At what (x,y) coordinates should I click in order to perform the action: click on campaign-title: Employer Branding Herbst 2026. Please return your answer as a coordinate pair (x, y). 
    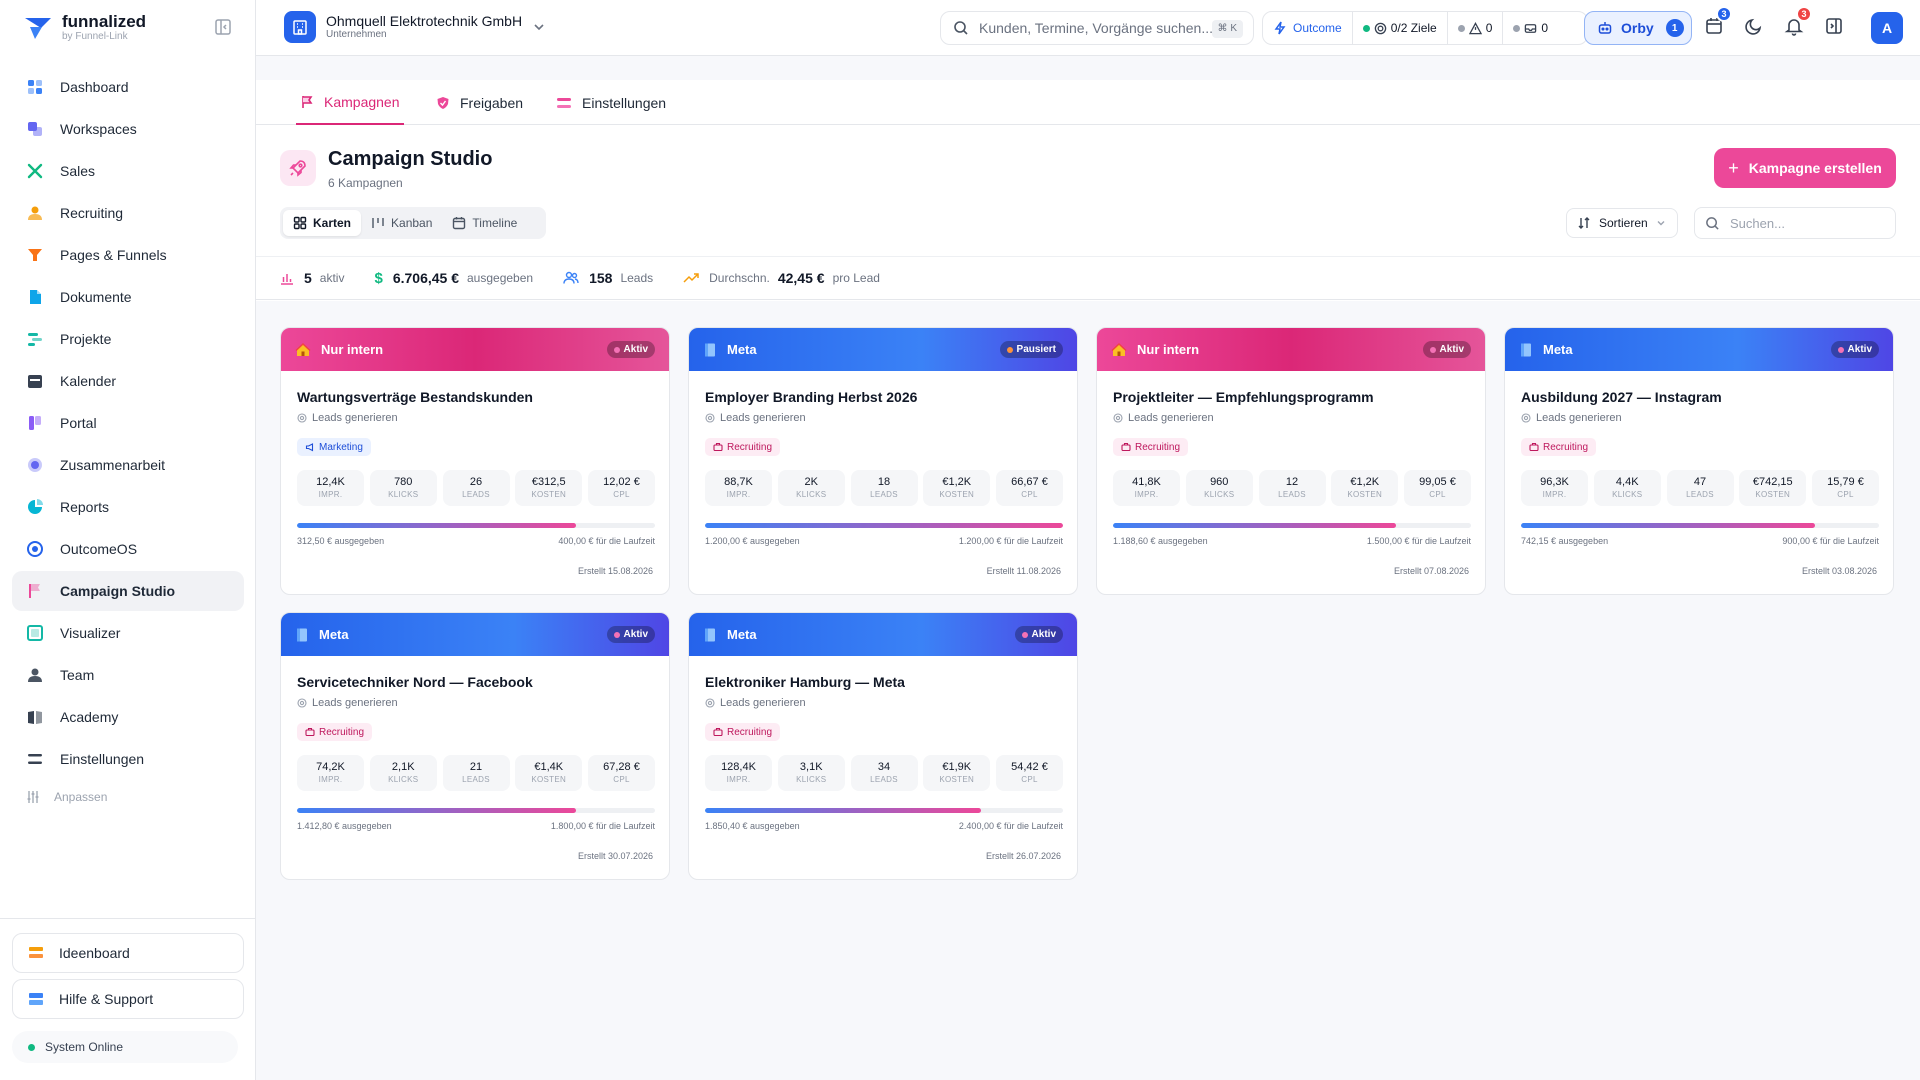
    Looking at the image, I should click on (811, 397).